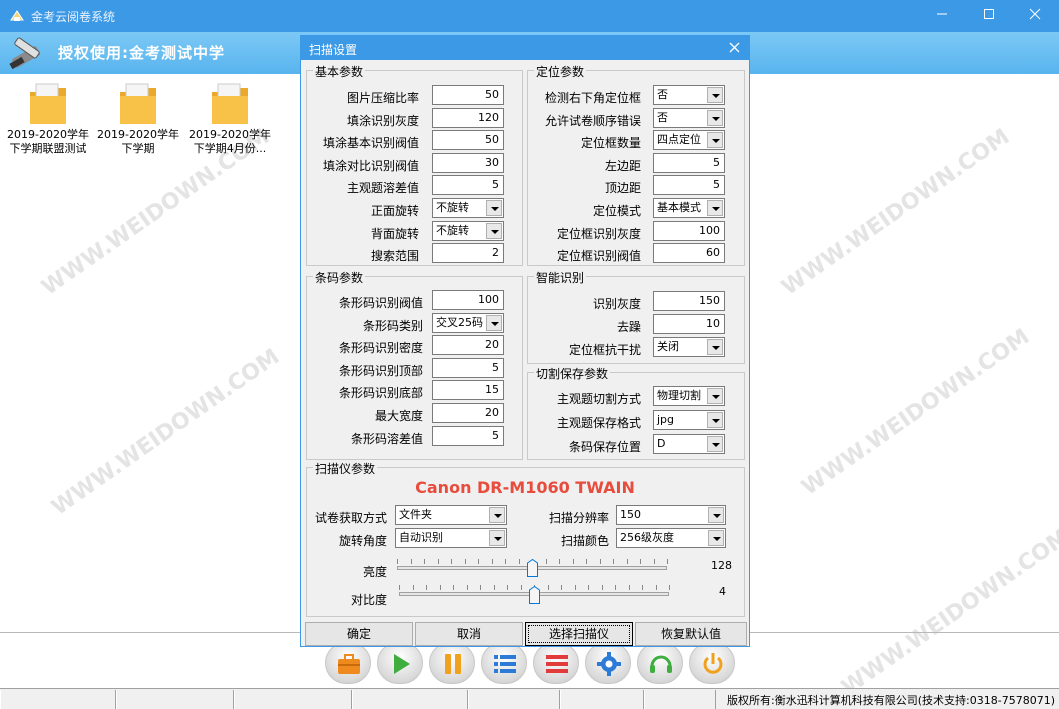 This screenshot has height=709, width=1059. What do you see at coordinates (734, 48) in the screenshot?
I see `dialog-close-button` at bounding box center [734, 48].